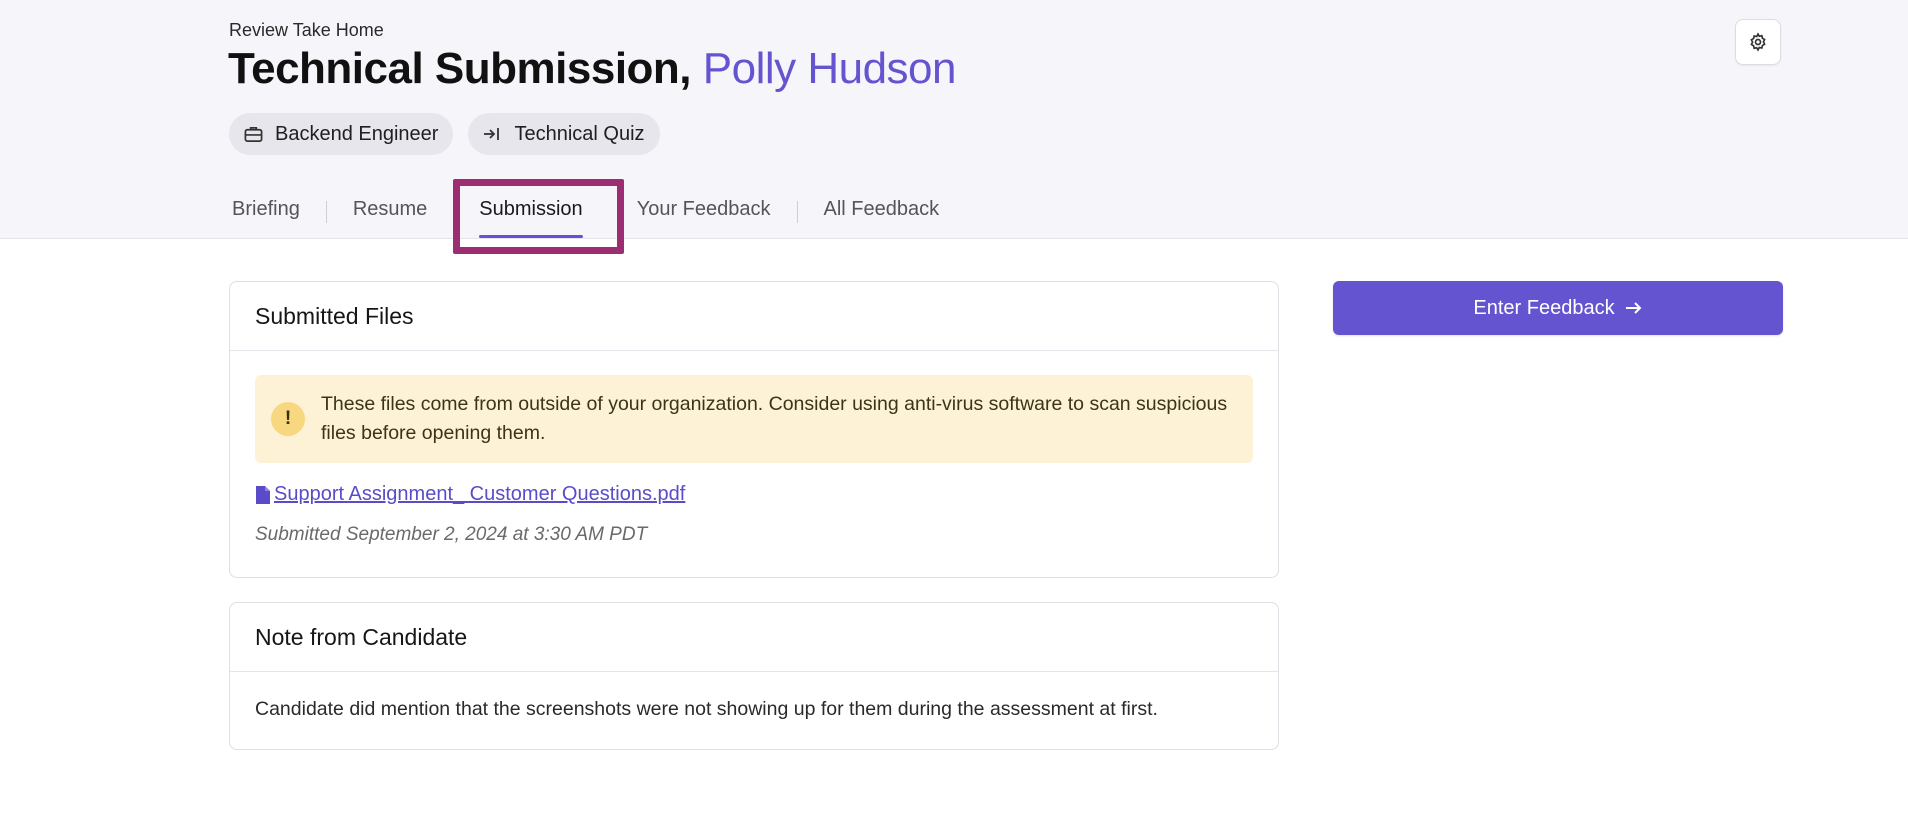 The height and width of the screenshot is (828, 1908). What do you see at coordinates (754, 316) in the screenshot?
I see `submitted-files-heading: Submitted Files` at bounding box center [754, 316].